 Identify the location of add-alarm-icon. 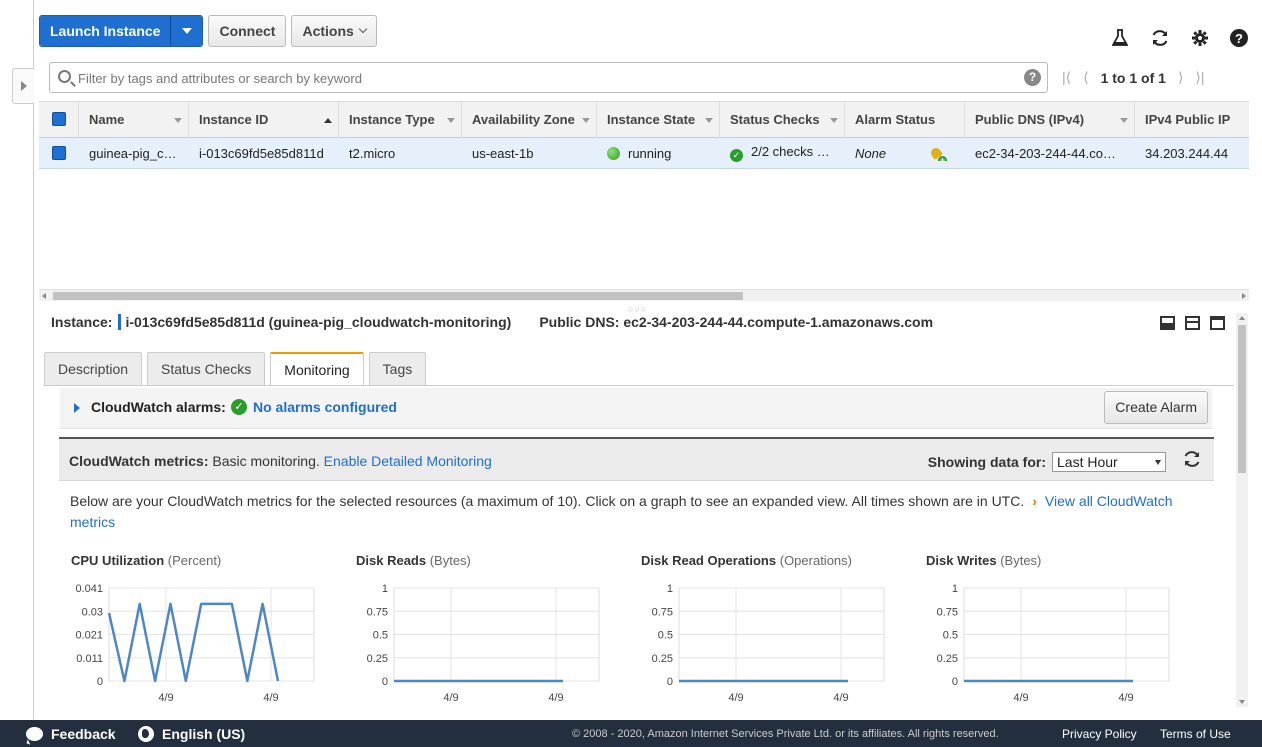
(938, 153).